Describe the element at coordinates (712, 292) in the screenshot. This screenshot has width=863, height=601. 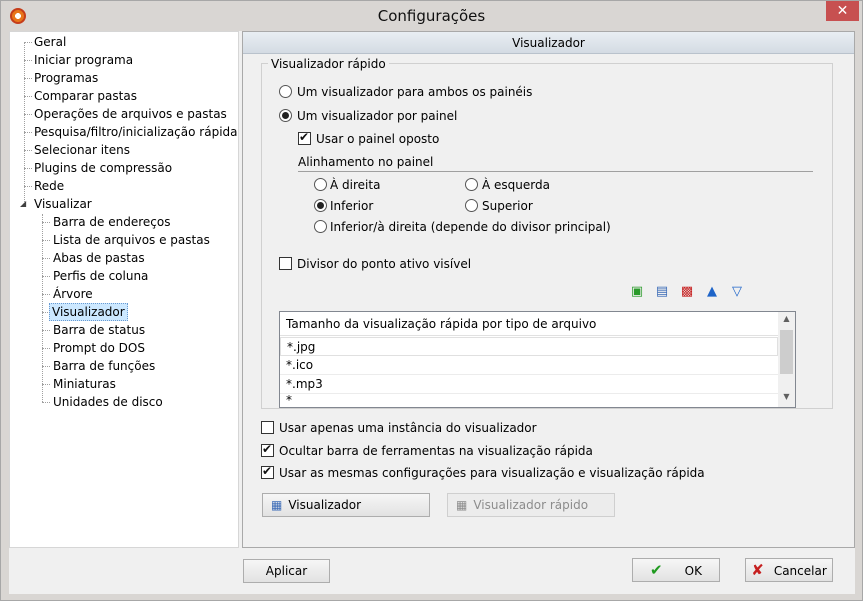
I see `move-up-icon: ▲` at that location.